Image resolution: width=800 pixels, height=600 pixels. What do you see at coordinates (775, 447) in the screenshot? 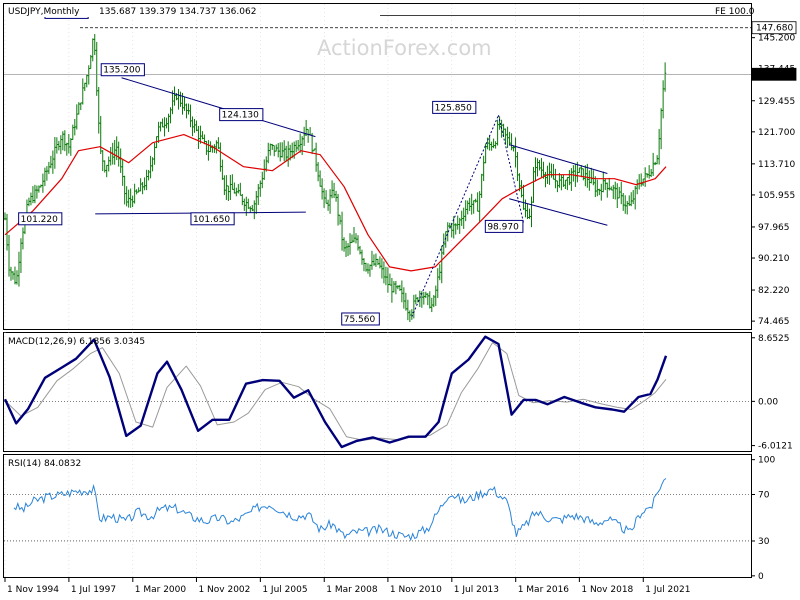
I see `macd-y-tick-label: -6.0121` at bounding box center [775, 447].